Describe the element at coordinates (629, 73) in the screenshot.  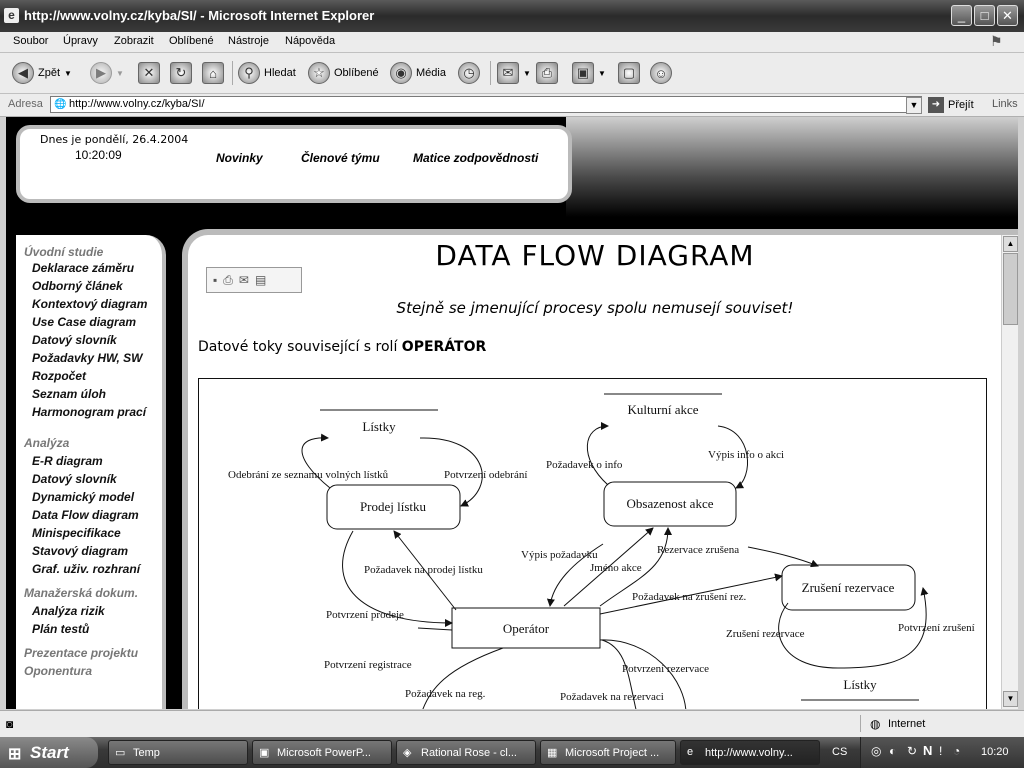
I see `discuss-button: ▢` at that location.